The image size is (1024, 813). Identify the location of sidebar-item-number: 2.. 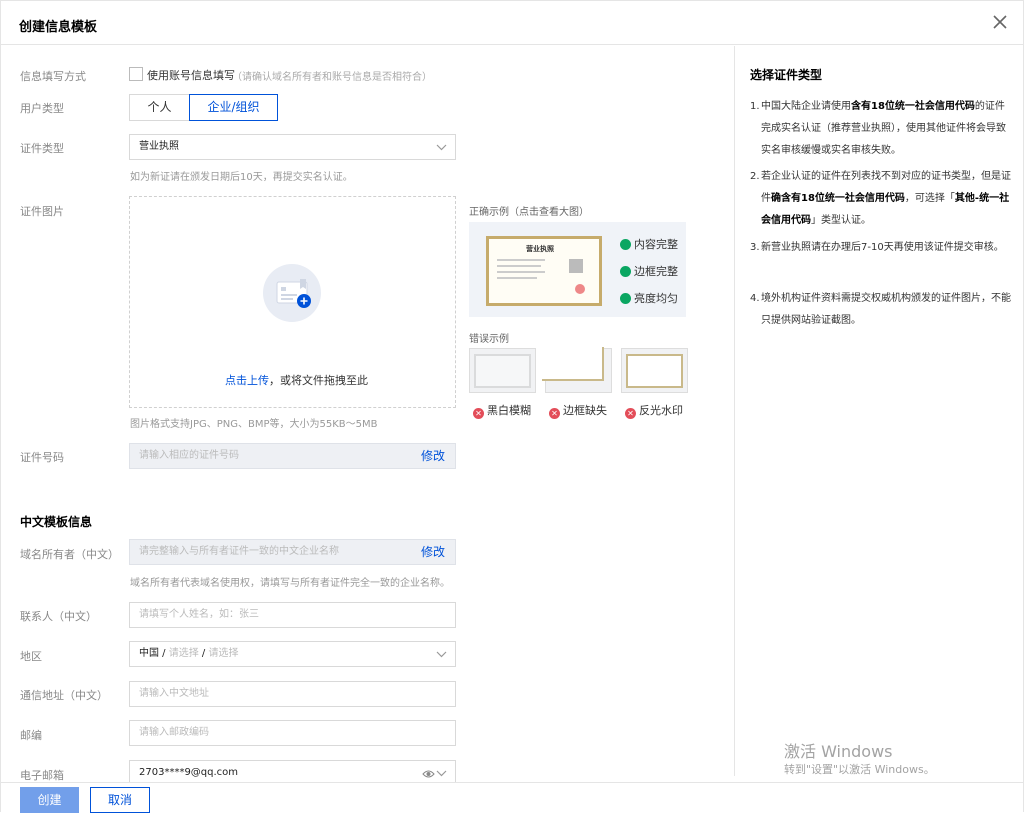
(755, 176).